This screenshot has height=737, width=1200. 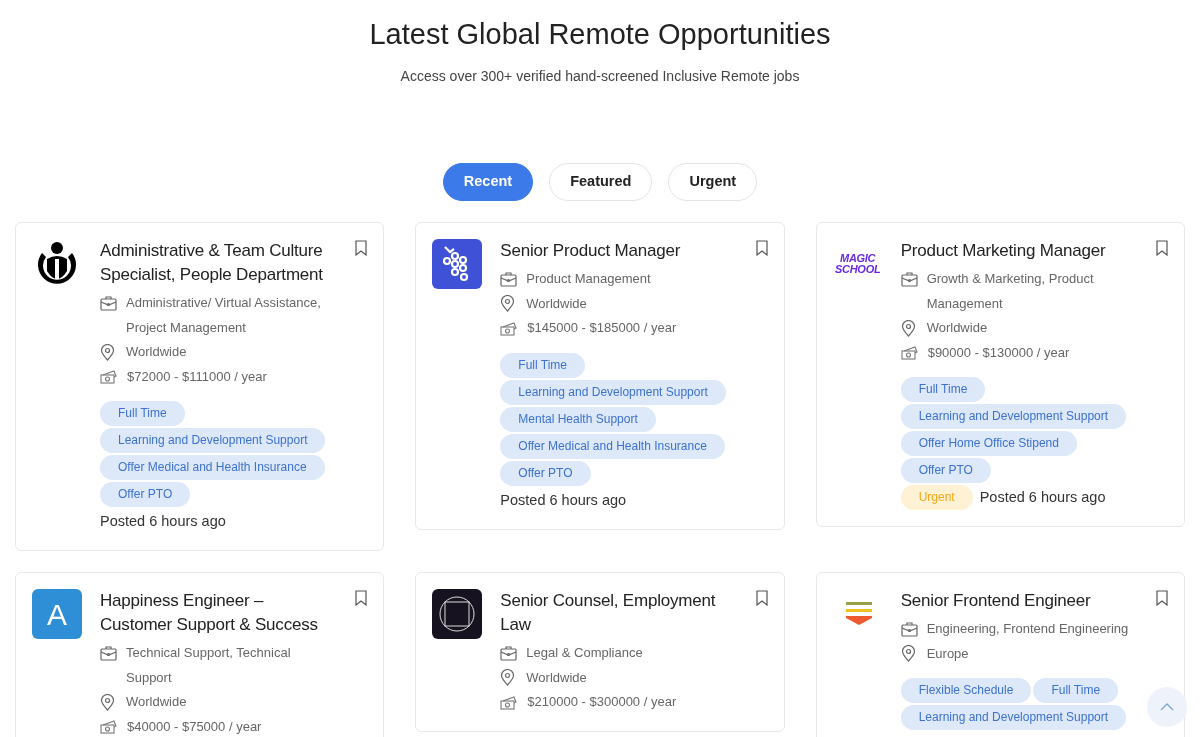 I want to click on job-title: Product Marketing Manager, so click(x=1019, y=251).